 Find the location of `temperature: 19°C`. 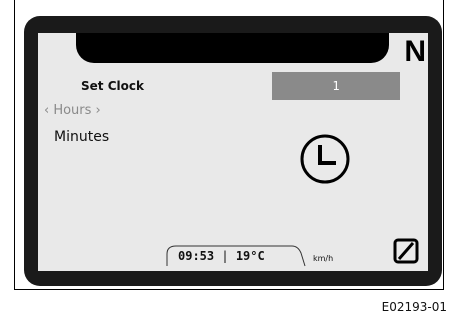

temperature: 19°C is located at coordinates (250, 256).